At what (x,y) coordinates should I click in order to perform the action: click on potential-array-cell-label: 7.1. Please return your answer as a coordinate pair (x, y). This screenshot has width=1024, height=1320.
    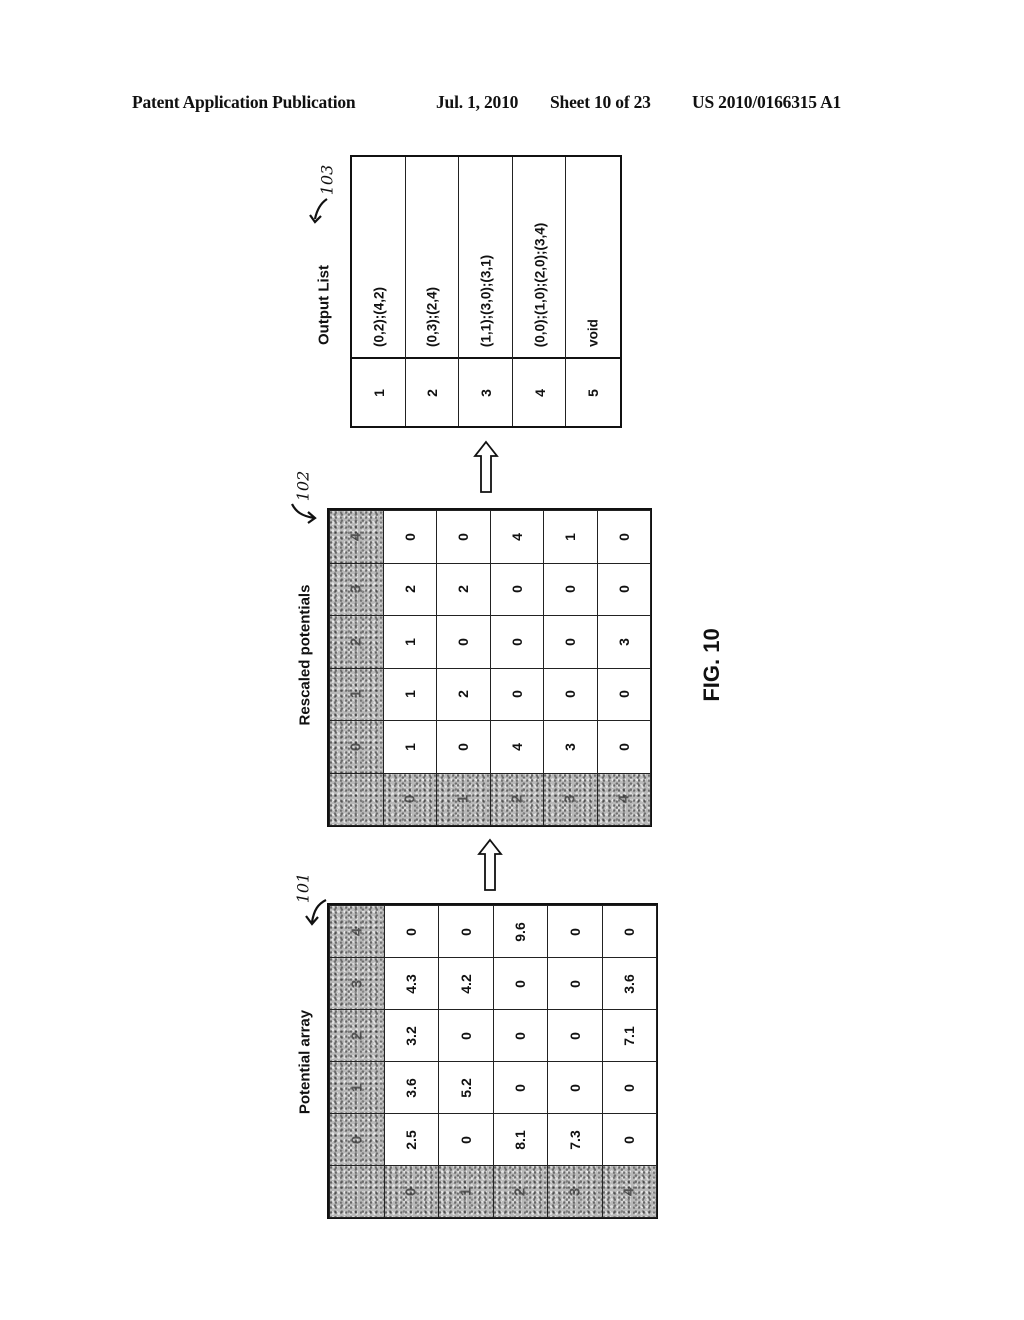
    Looking at the image, I should click on (629, 1035).